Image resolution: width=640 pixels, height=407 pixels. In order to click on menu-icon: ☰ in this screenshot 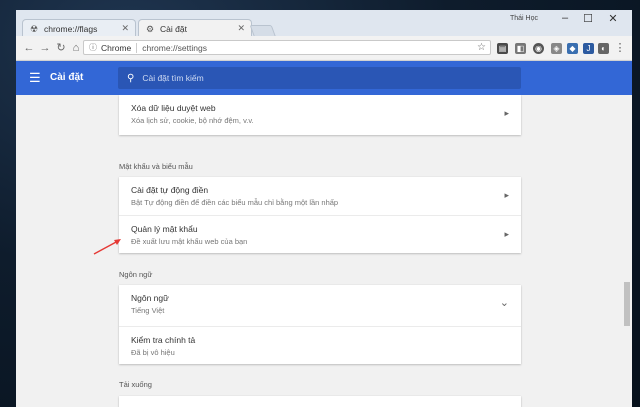, I will do `click(35, 78)`.